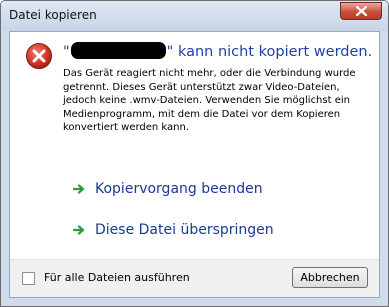  I want to click on redacted-filename, so click(118, 50).